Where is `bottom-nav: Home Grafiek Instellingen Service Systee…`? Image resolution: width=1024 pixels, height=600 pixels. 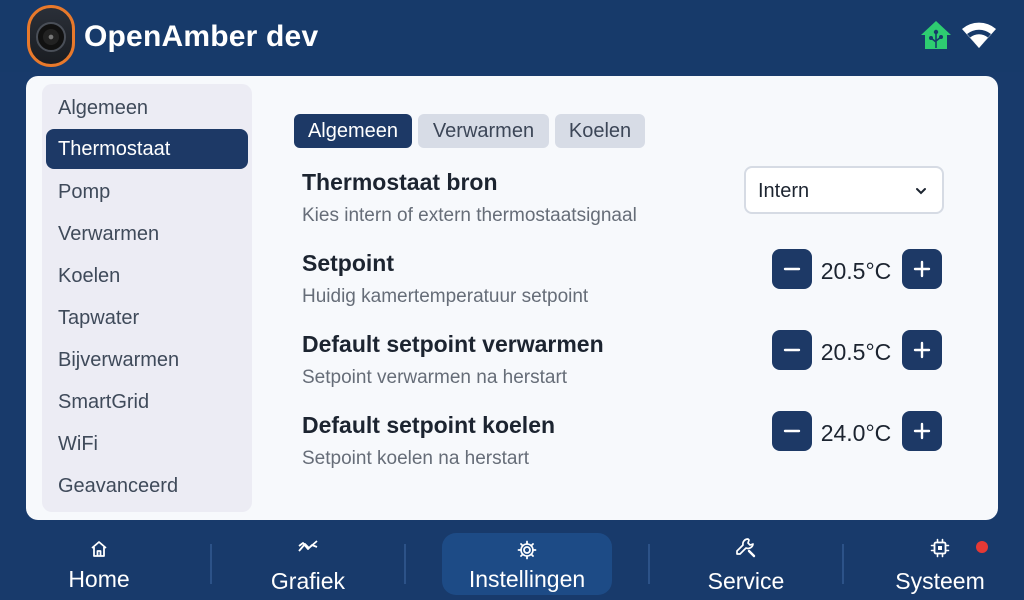
bottom-nav: Home Grafiek Instellingen Service Systee… is located at coordinates (512, 562).